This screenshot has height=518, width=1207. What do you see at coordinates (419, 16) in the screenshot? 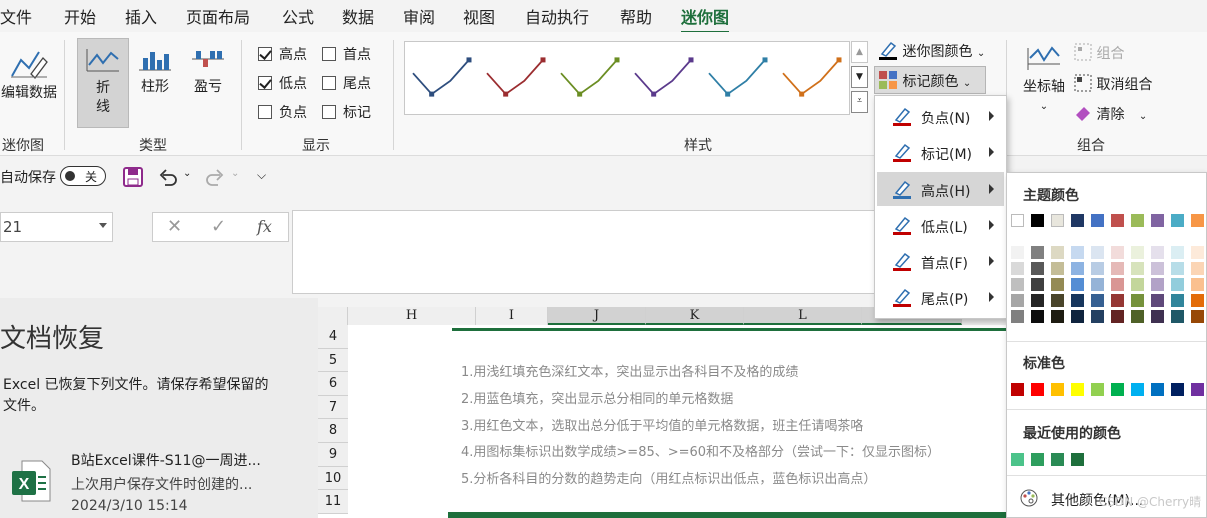
I see `tab-review: 审阅` at bounding box center [419, 16].